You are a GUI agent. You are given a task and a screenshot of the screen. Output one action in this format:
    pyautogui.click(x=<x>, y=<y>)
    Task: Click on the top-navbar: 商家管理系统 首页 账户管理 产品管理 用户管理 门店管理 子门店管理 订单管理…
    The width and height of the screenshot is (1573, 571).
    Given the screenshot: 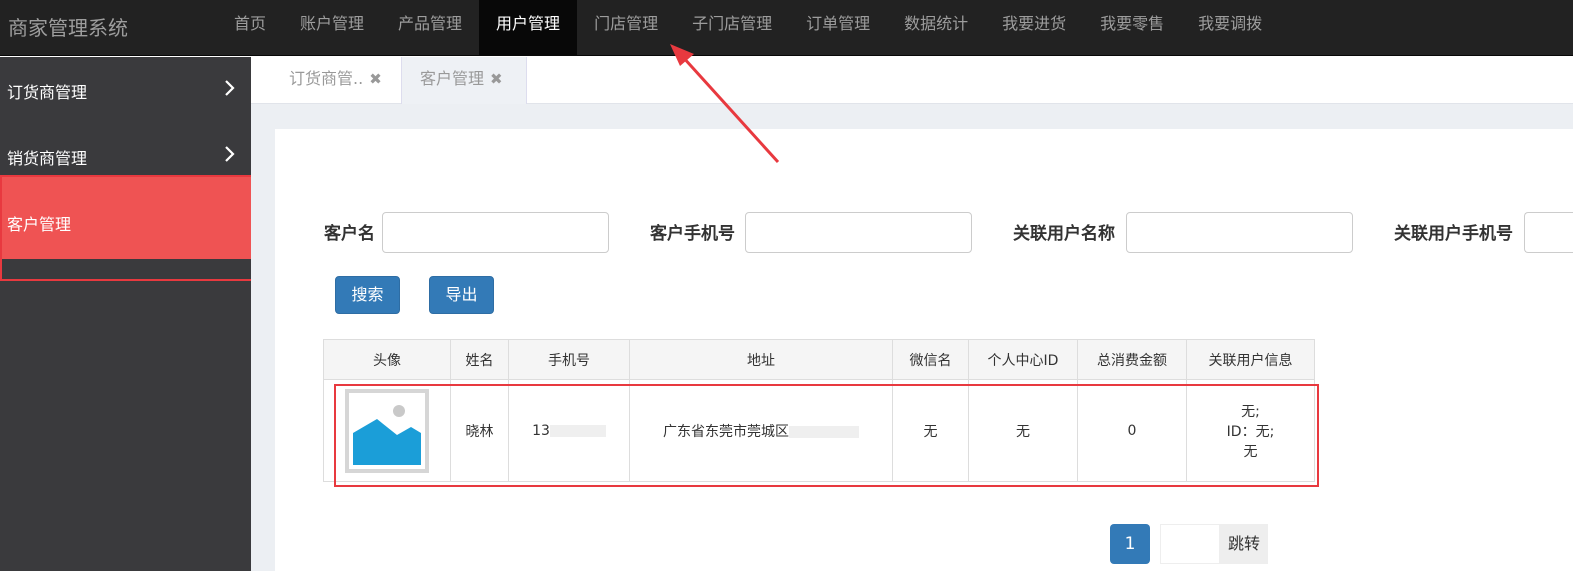 What is the action you would take?
    pyautogui.click(x=786, y=28)
    